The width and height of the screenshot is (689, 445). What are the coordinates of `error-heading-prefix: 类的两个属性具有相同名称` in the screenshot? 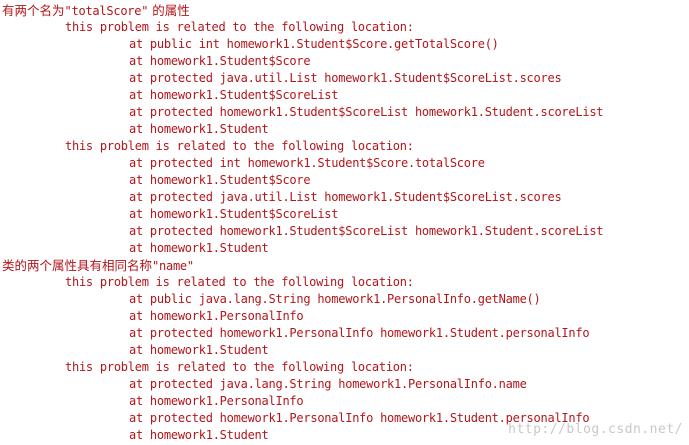 It's located at (77, 265).